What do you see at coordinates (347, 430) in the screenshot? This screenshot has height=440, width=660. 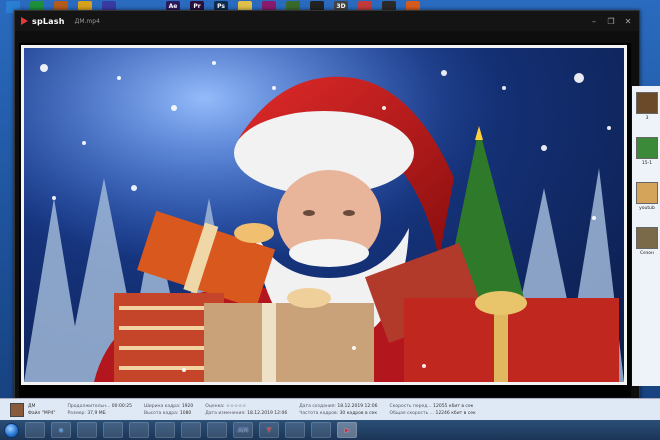 I see `taskbar-splash-button: ▶` at bounding box center [347, 430].